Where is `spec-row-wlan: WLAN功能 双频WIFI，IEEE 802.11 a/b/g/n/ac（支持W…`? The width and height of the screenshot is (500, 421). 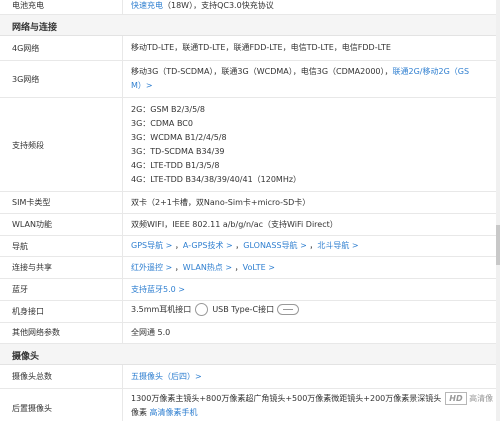 spec-row-wlan: WLAN功能 双频WIFI，IEEE 802.11 a/b/g/n/ac（支持W… is located at coordinates (250, 225).